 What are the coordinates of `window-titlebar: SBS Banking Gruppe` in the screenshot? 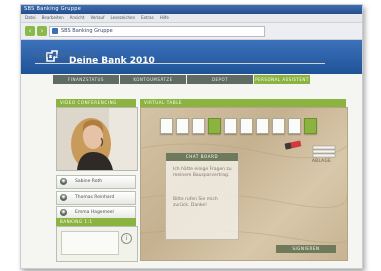 It's located at (191, 9).